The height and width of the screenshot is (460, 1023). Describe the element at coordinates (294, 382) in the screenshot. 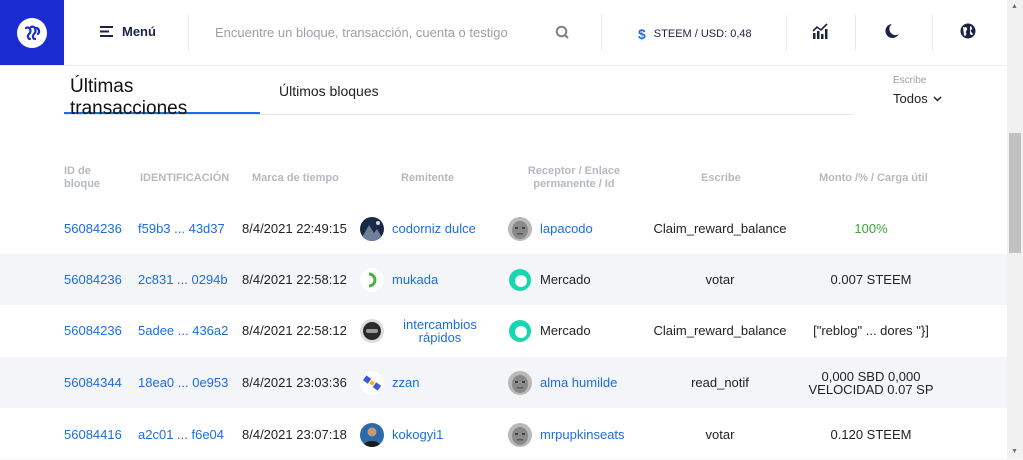

I see `timestamp: 8/4/2021 23:03:36` at that location.